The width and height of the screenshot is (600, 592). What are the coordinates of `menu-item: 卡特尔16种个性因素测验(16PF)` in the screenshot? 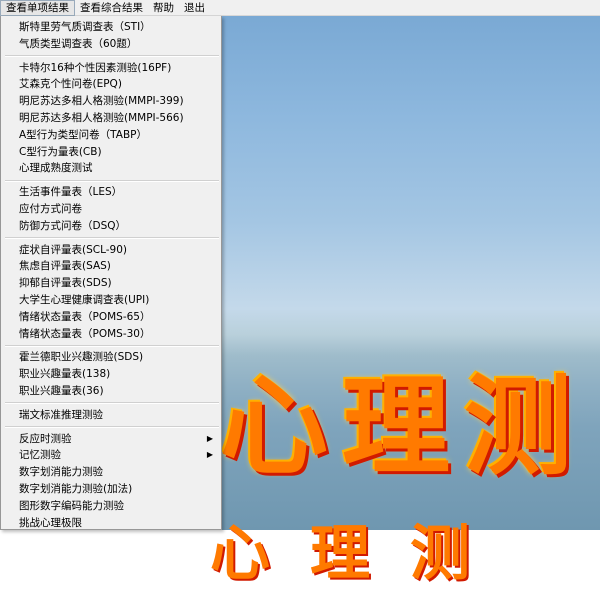 It's located at (111, 68).